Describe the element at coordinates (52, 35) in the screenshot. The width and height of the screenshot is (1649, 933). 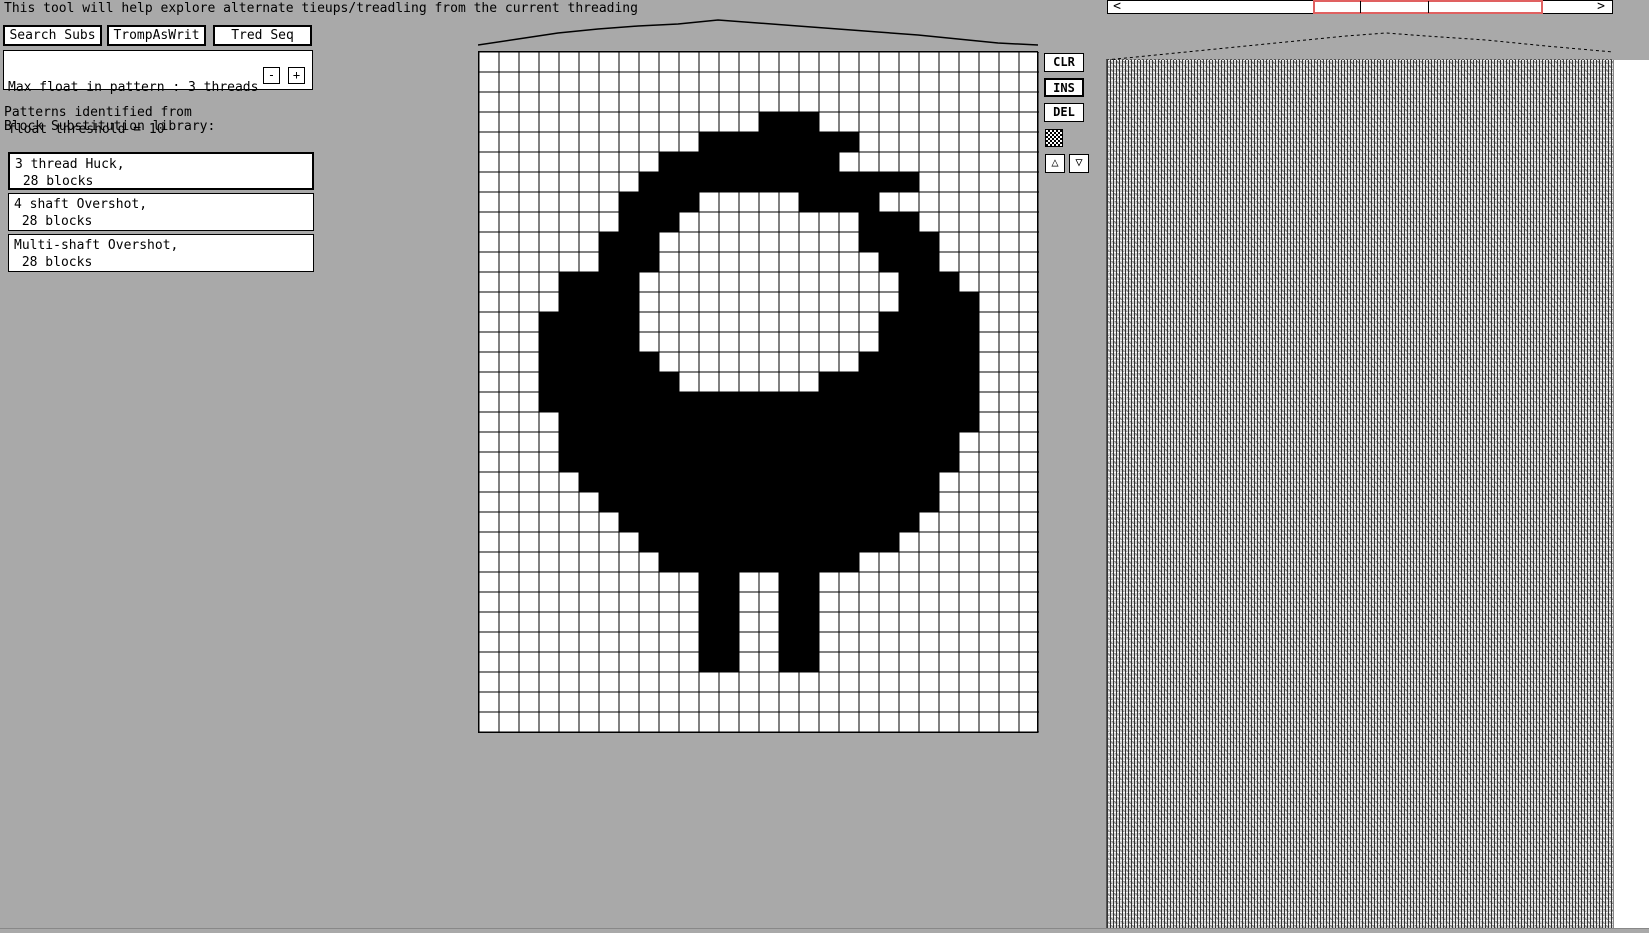
I see `search-subs-button: Search Subs` at that location.